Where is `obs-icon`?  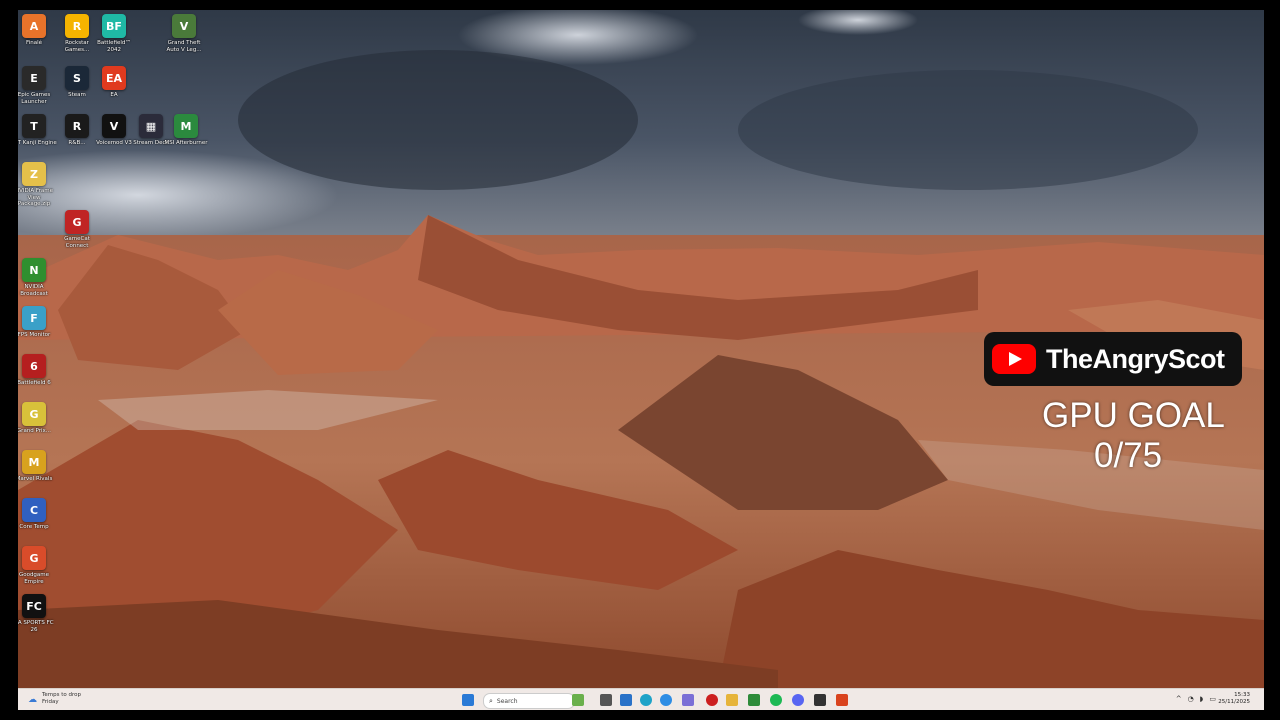 obs-icon is located at coordinates (820, 700).